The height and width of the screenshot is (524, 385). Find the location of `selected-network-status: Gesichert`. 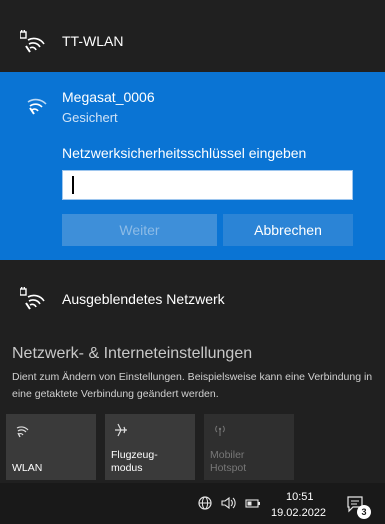

selected-network-status: Gesichert is located at coordinates (90, 117).